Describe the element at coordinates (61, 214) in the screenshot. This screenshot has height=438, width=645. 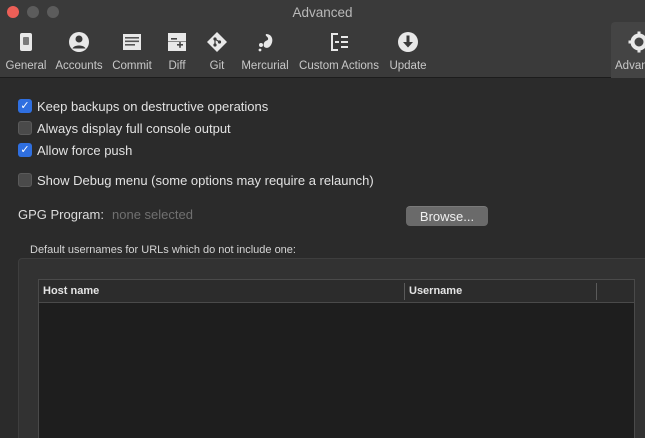
I see `gpg-program-label: GPG Program:` at that location.